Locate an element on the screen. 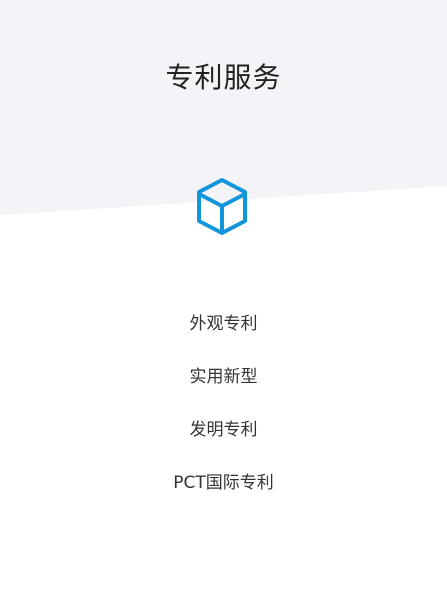  page-title: 专利服务 is located at coordinates (223, 77).